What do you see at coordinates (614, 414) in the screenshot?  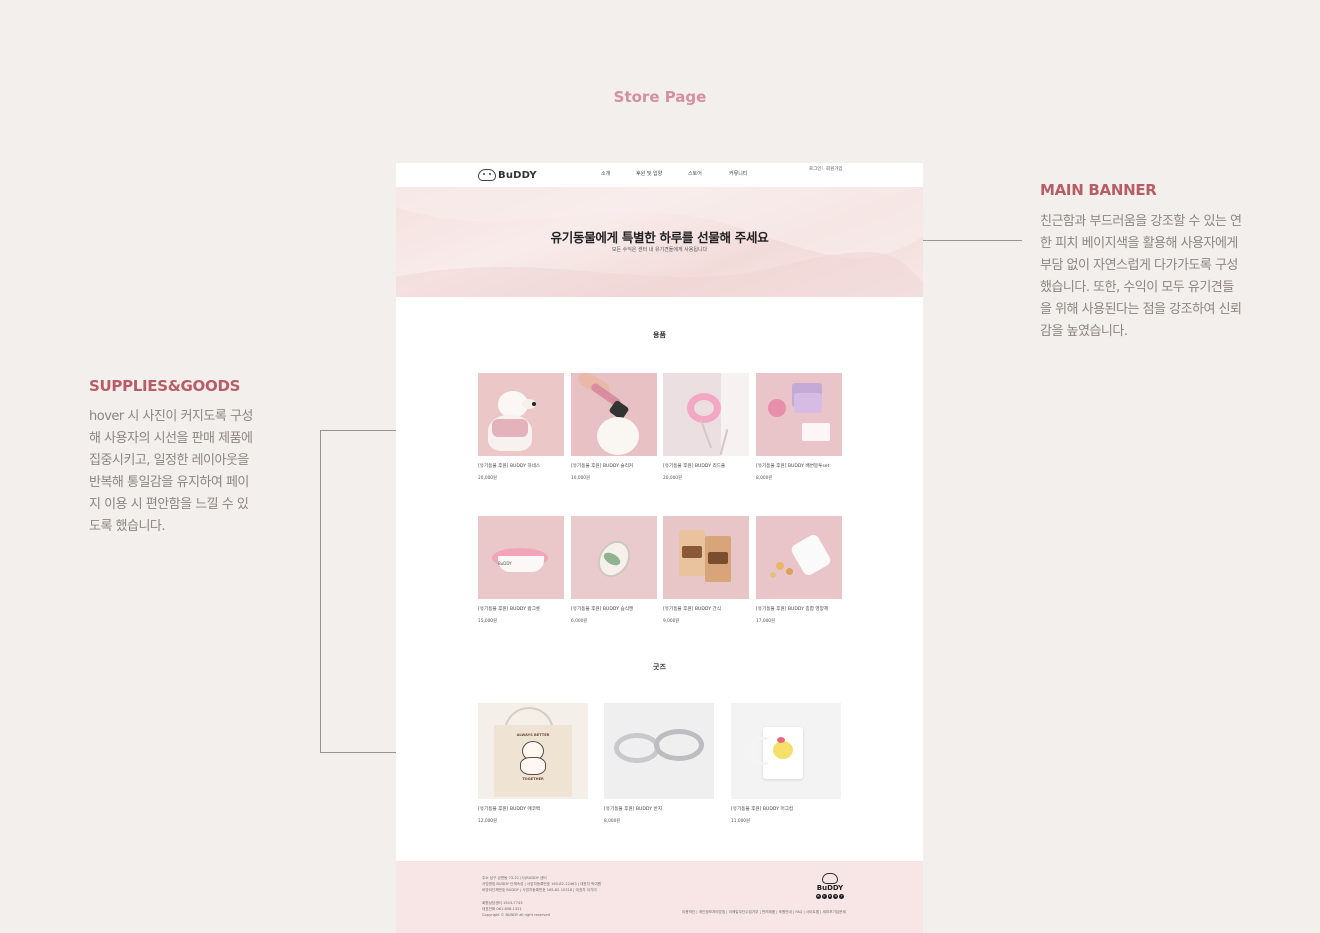 I see `slicker-brush-photo` at bounding box center [614, 414].